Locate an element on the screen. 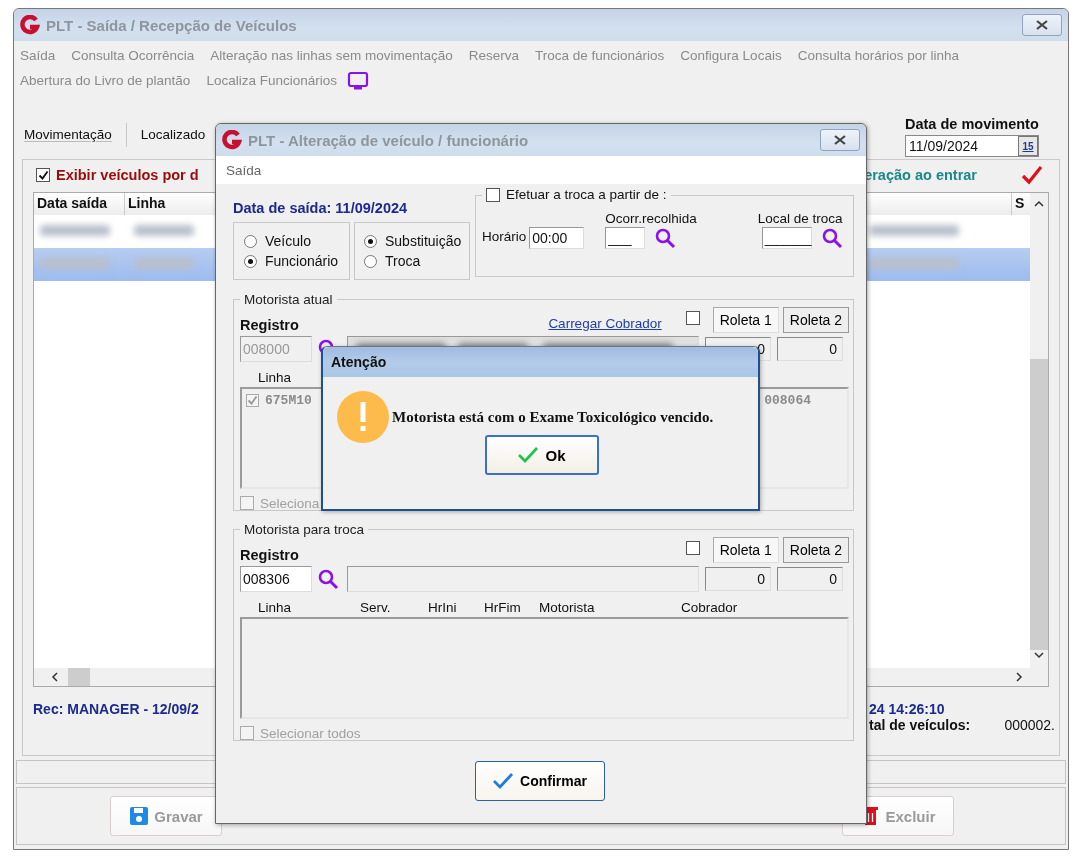 This screenshot has width=1080, height=859. group-title: Motorista atual is located at coordinates (288, 299).